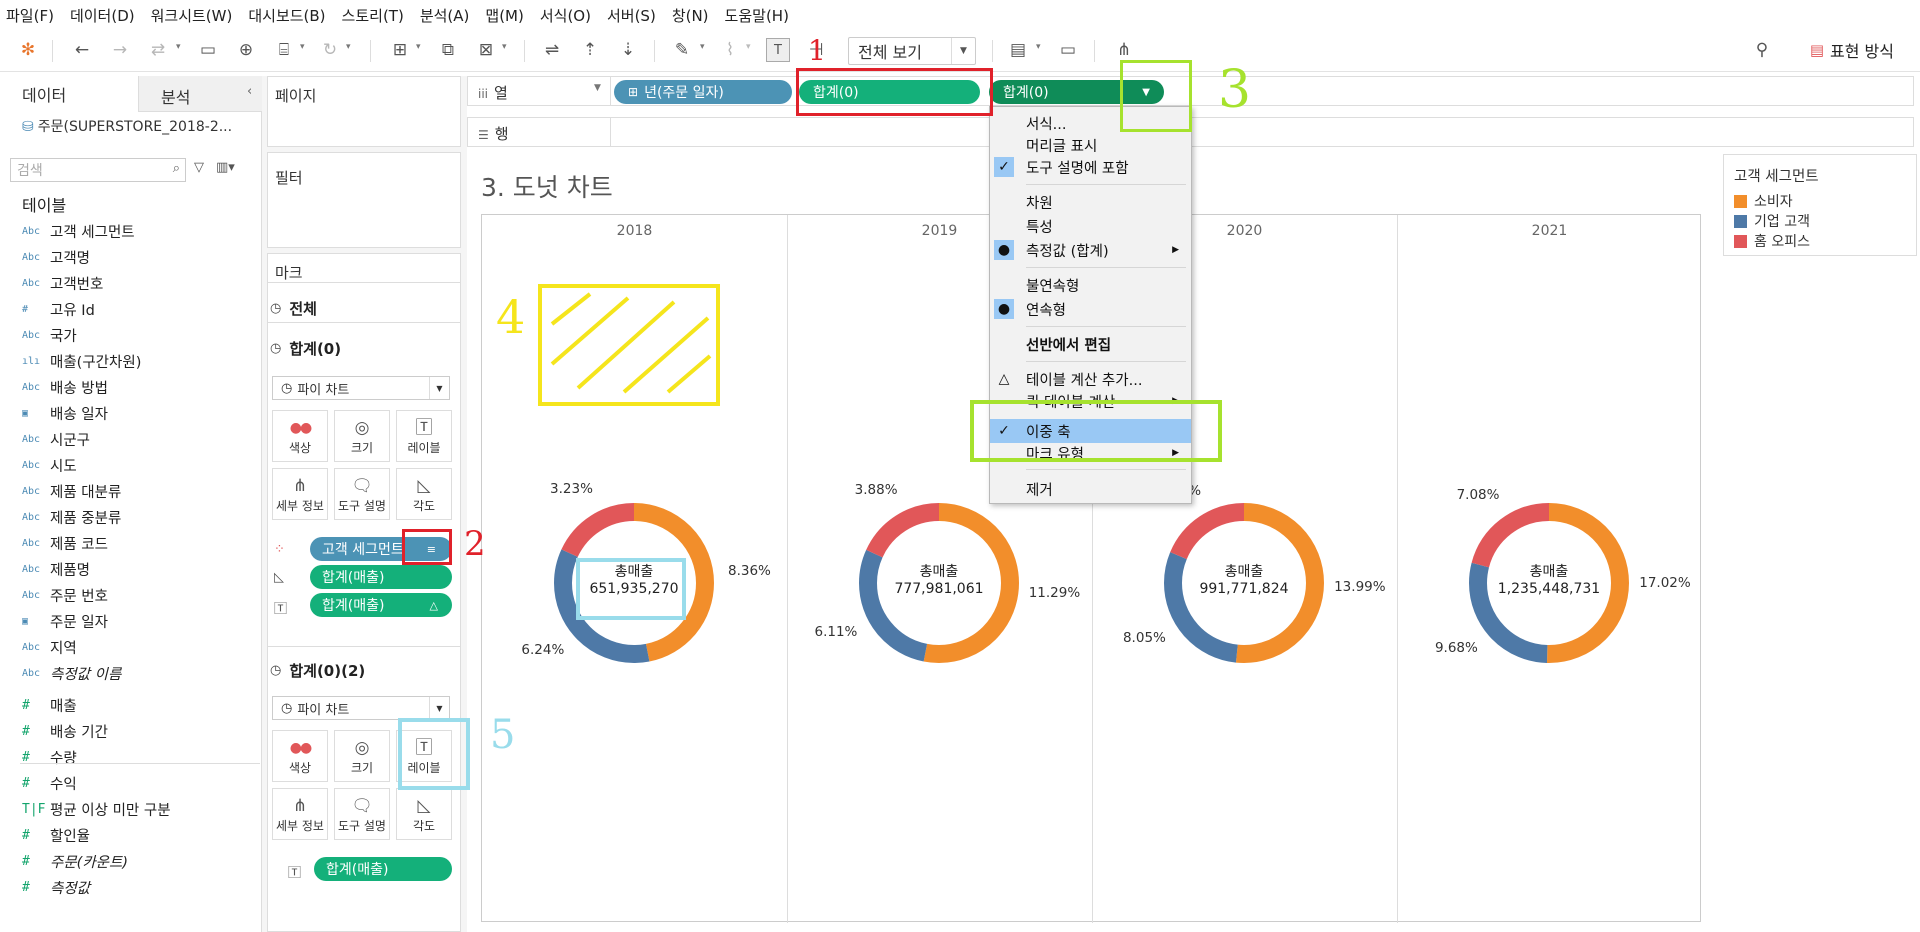 The height and width of the screenshot is (932, 1920). I want to click on menu-map: 맵(M), so click(504, 15).